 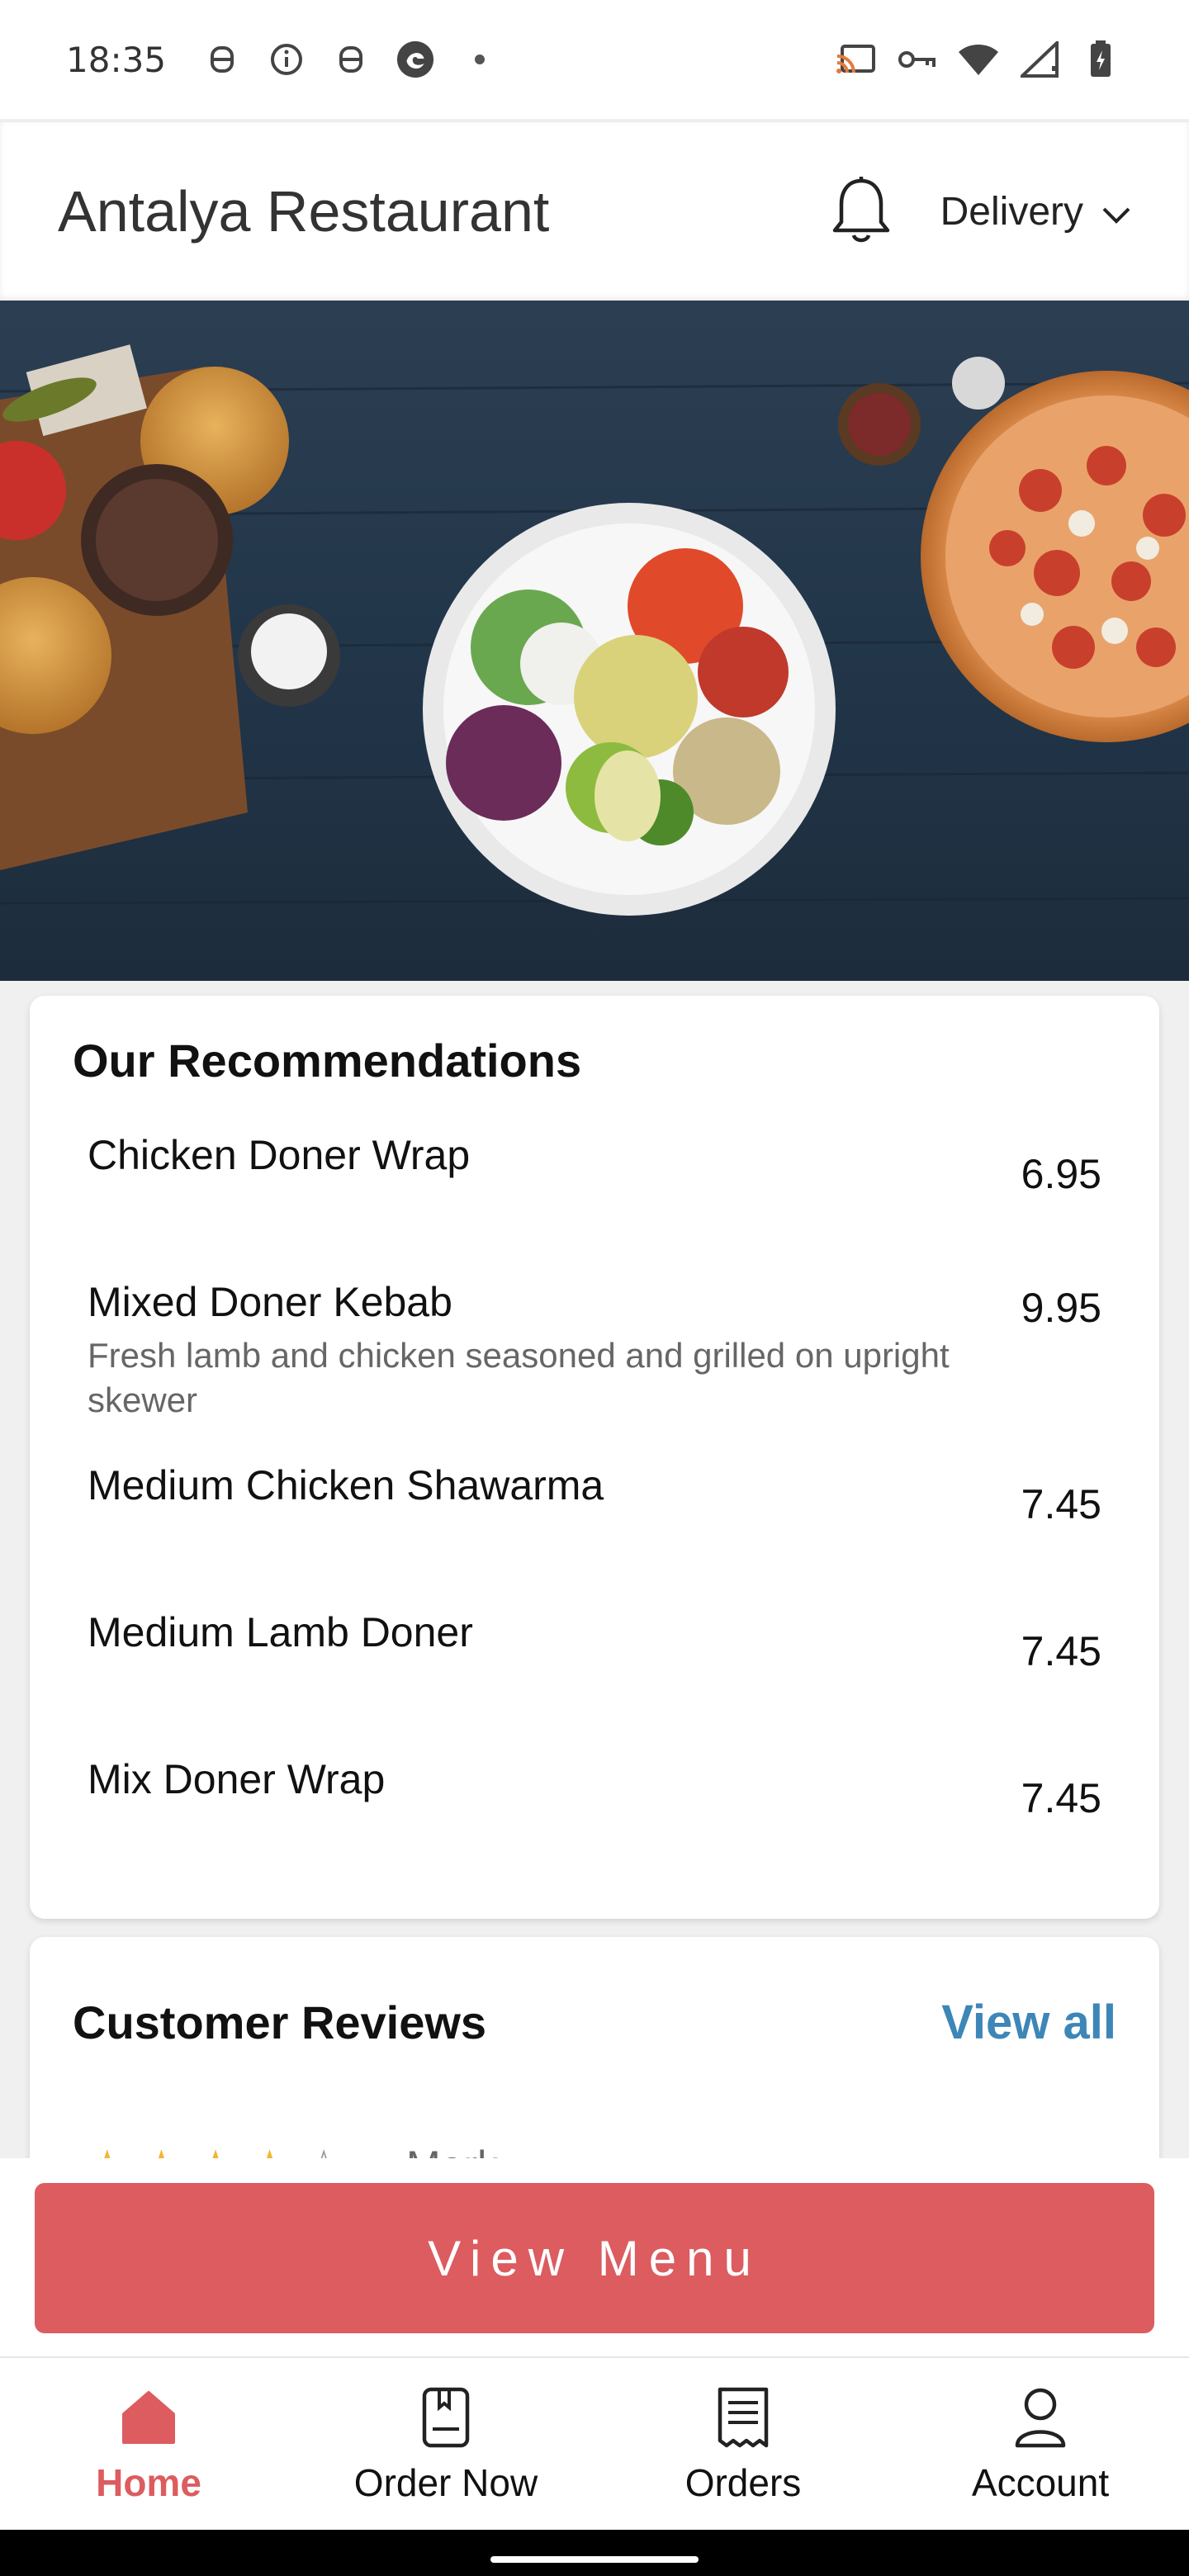 I want to click on recommendation-item: Chicken Doner Wrap 6.95, so click(x=594, y=1205).